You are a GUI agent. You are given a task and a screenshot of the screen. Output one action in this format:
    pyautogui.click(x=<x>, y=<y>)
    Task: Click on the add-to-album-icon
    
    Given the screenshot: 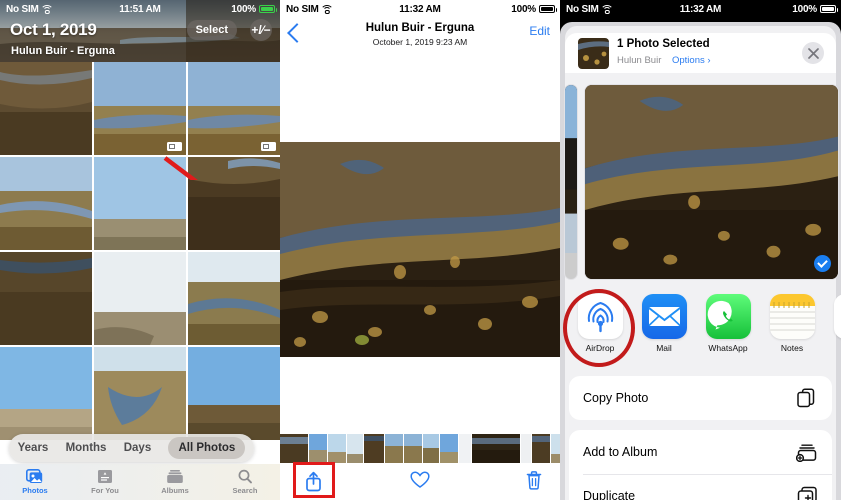 What is the action you would take?
    pyautogui.click(x=806, y=453)
    